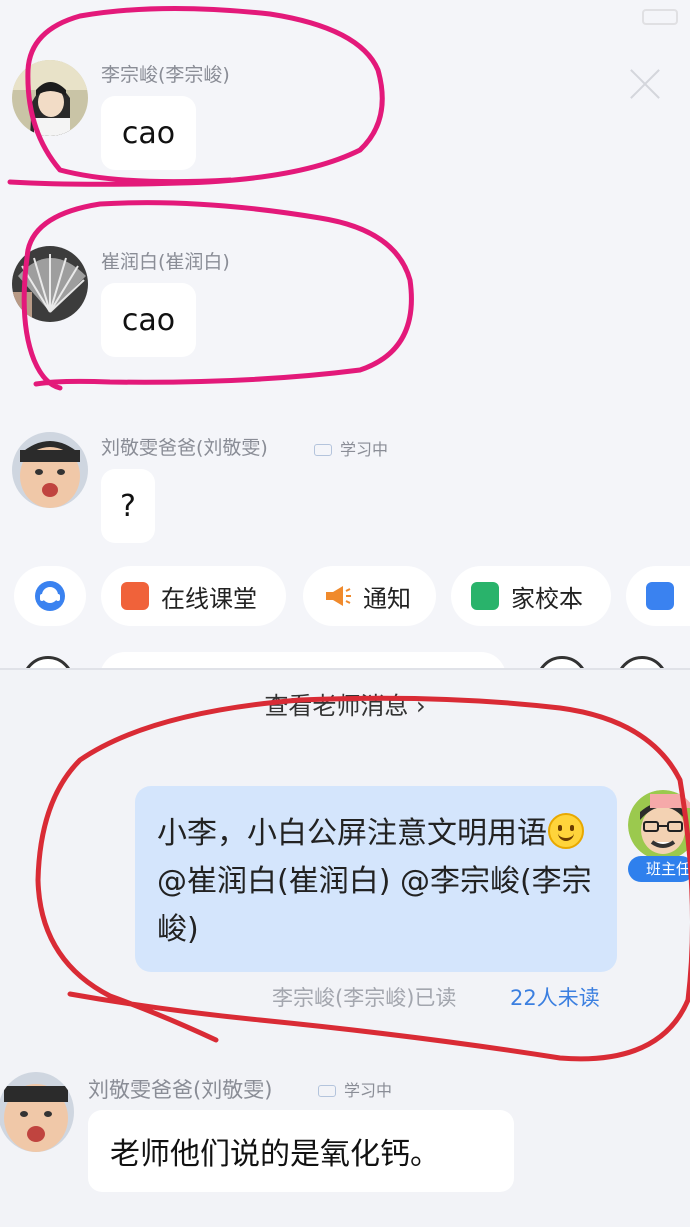 This screenshot has width=690, height=1227. What do you see at coordinates (659, 825) in the screenshot?
I see `teacher-avatar` at bounding box center [659, 825].